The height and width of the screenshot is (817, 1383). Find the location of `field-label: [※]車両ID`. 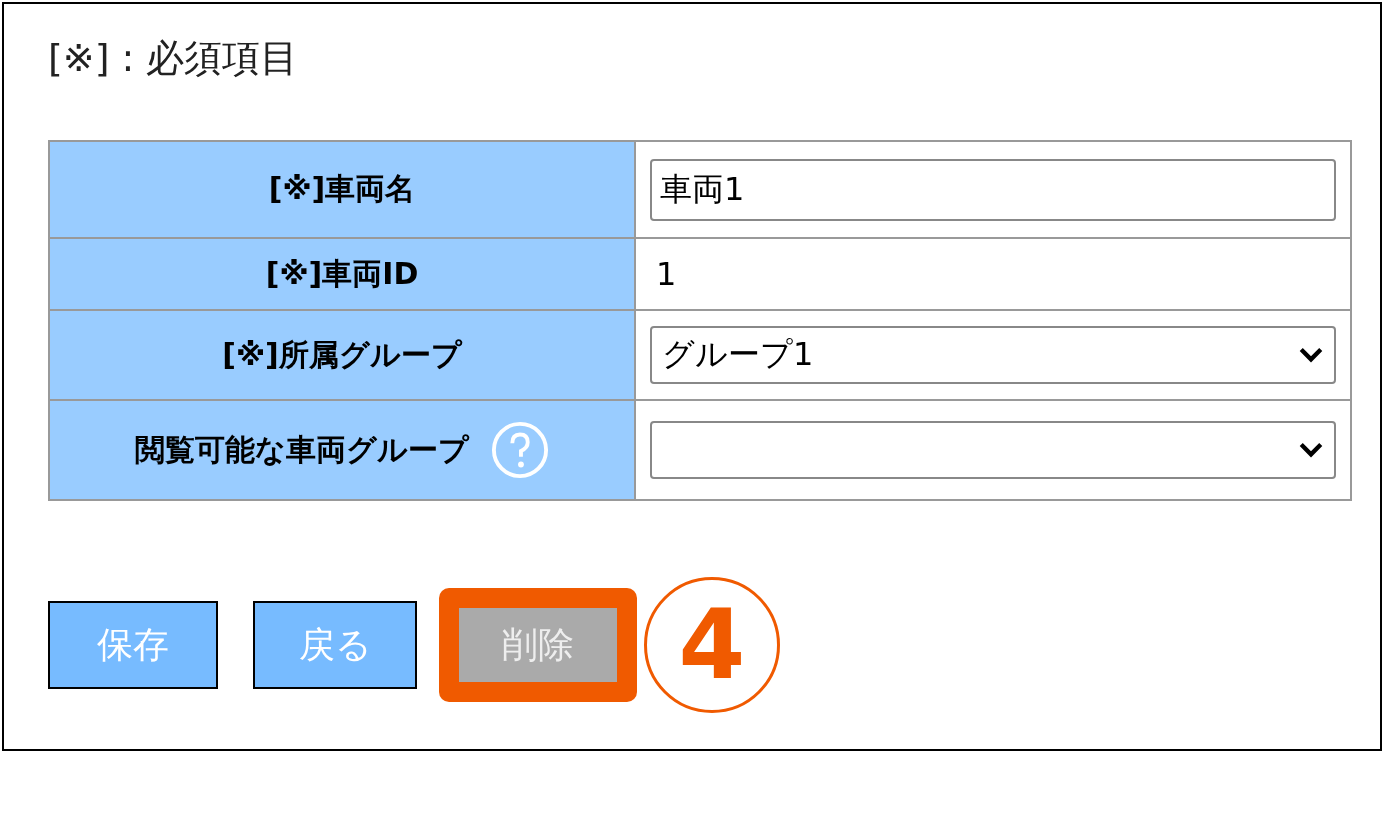

field-label: [※]車両ID is located at coordinates (342, 273).